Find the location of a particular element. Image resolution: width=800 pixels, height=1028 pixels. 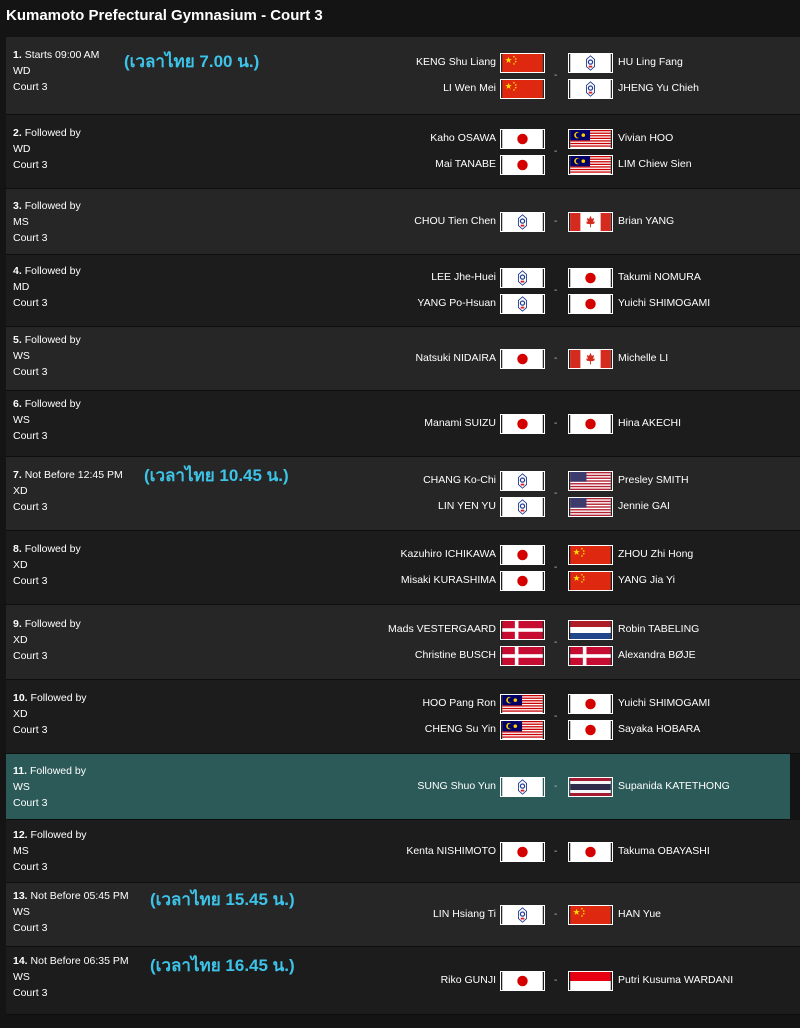

left-player-name: YANG Po-Hsuan is located at coordinates (456, 303).